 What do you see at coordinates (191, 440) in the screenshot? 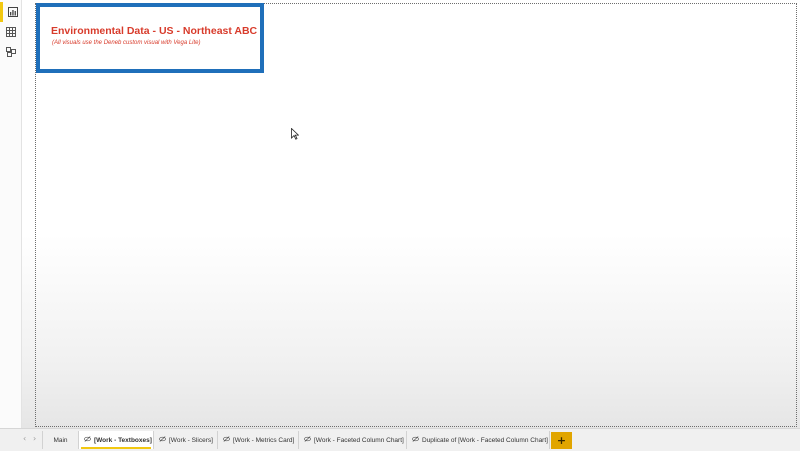
I see `page-tab-label: [Work - Slicers]` at bounding box center [191, 440].